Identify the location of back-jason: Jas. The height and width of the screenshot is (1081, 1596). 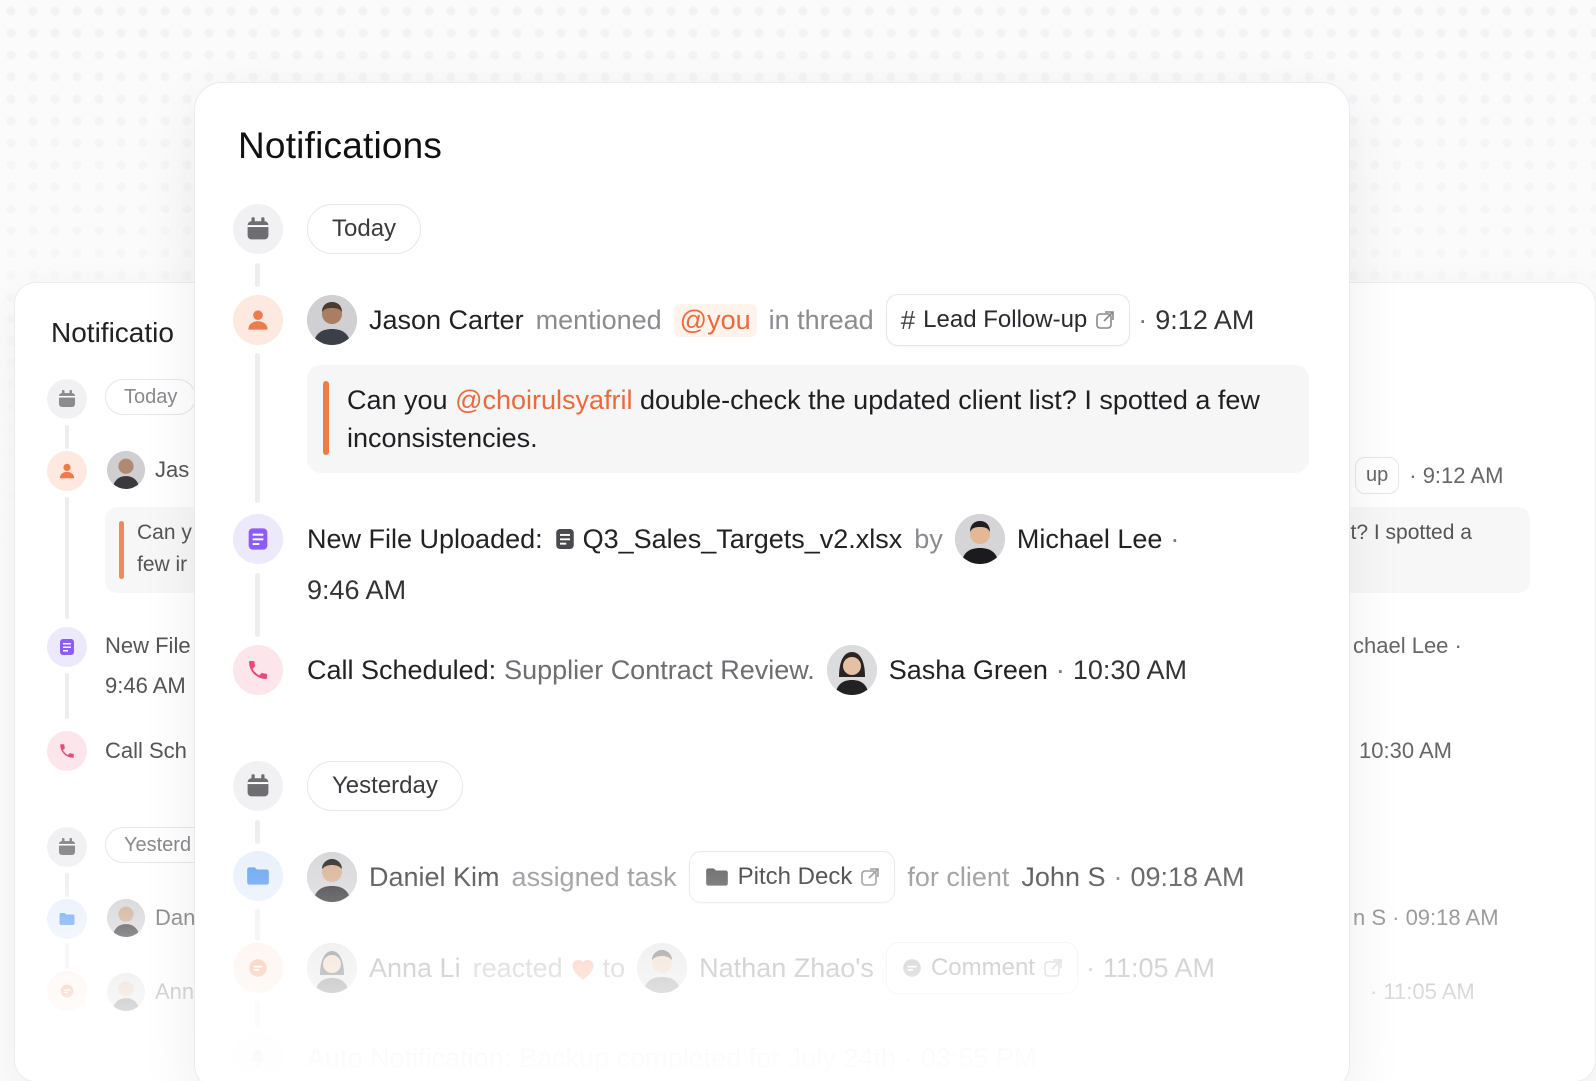
(172, 469).